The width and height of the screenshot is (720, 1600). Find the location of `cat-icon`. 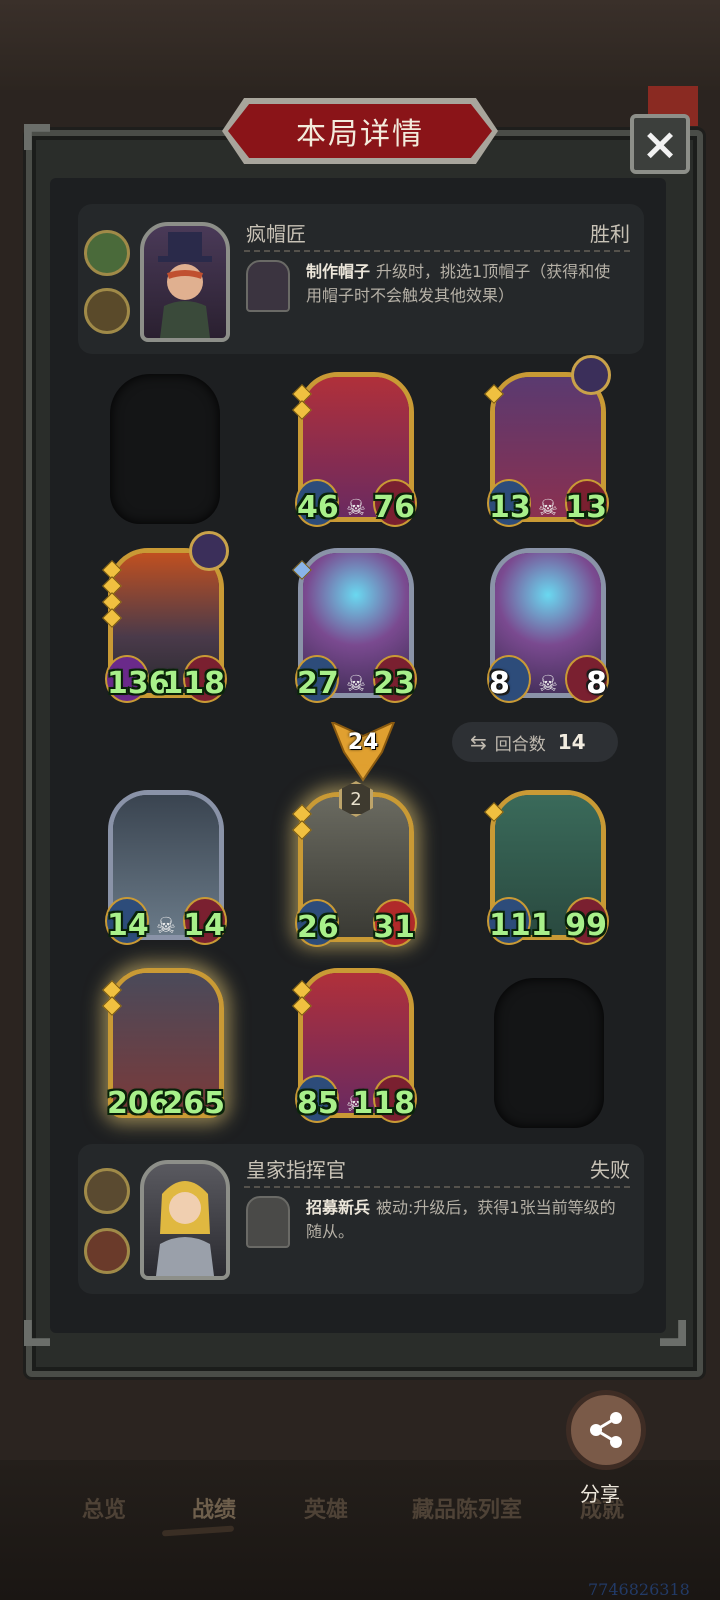

cat-icon is located at coordinates (107, 1191).